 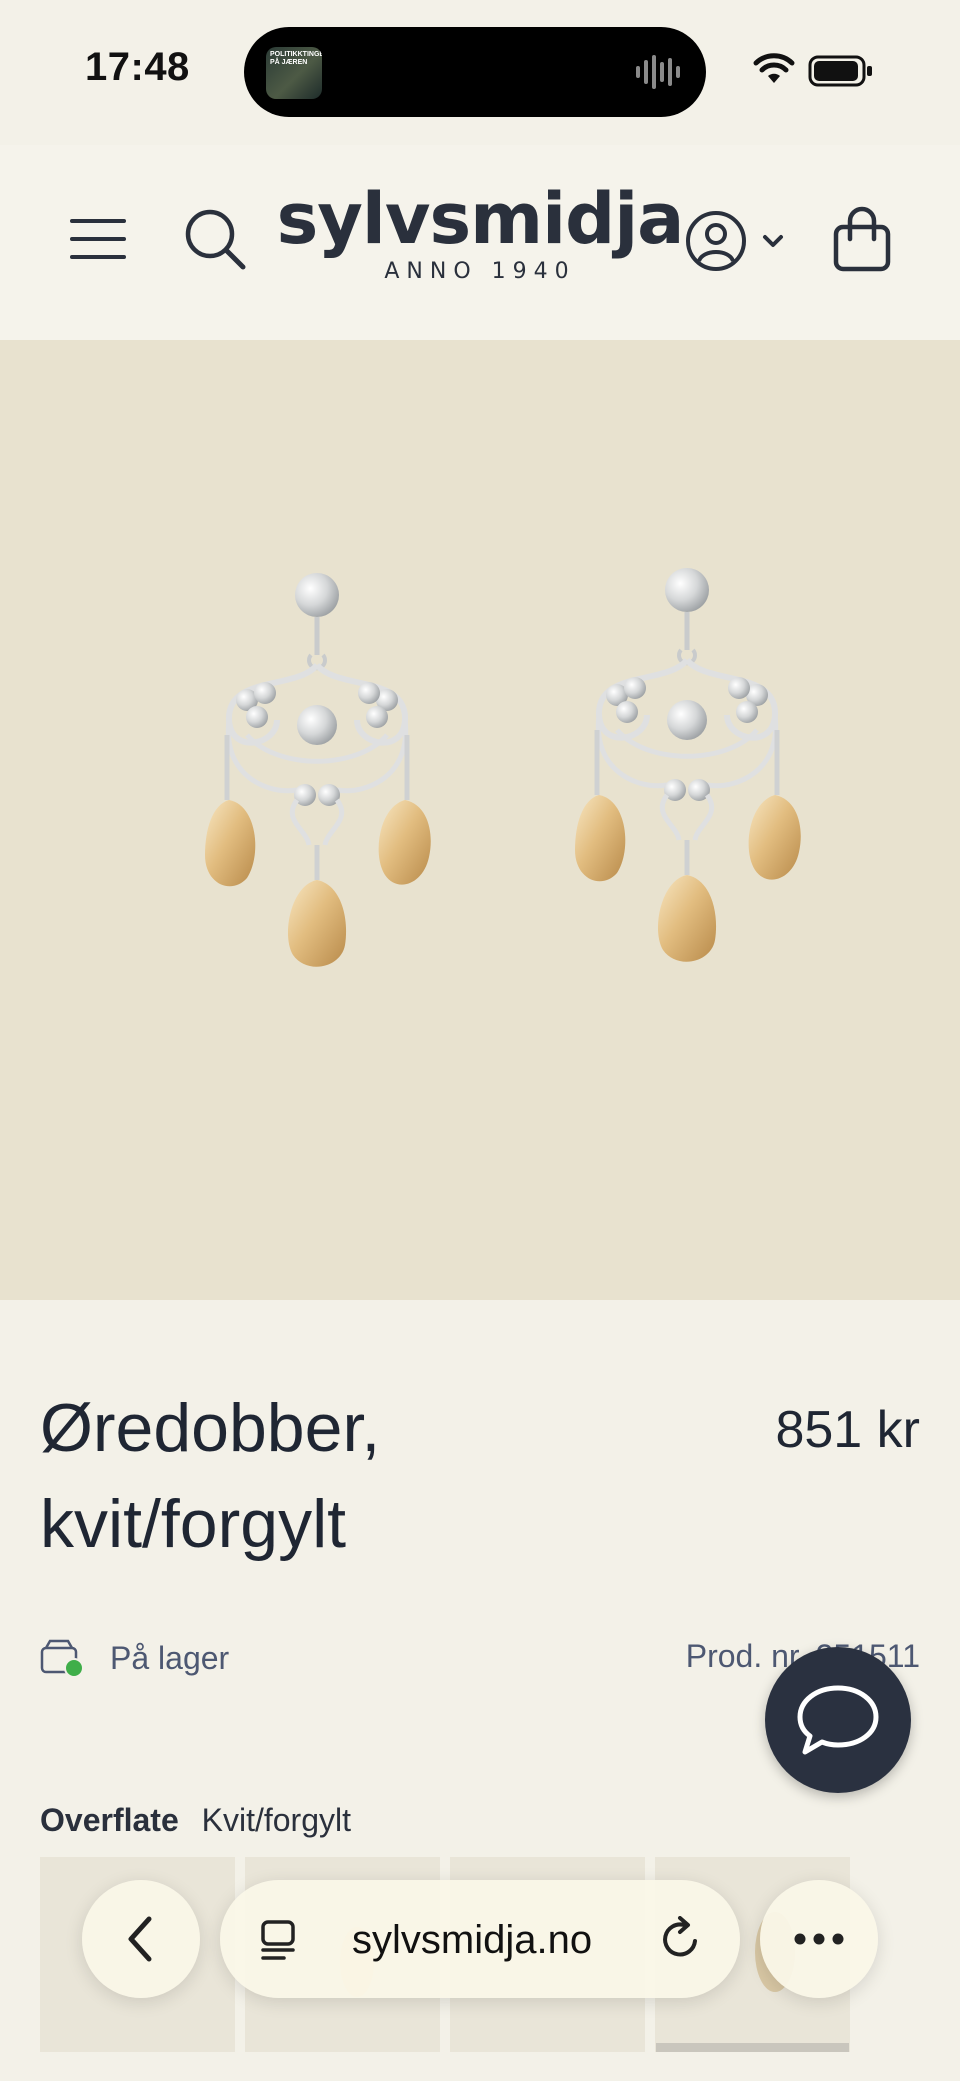 What do you see at coordinates (137, 67) in the screenshot?
I see `status-time: 17:48` at bounding box center [137, 67].